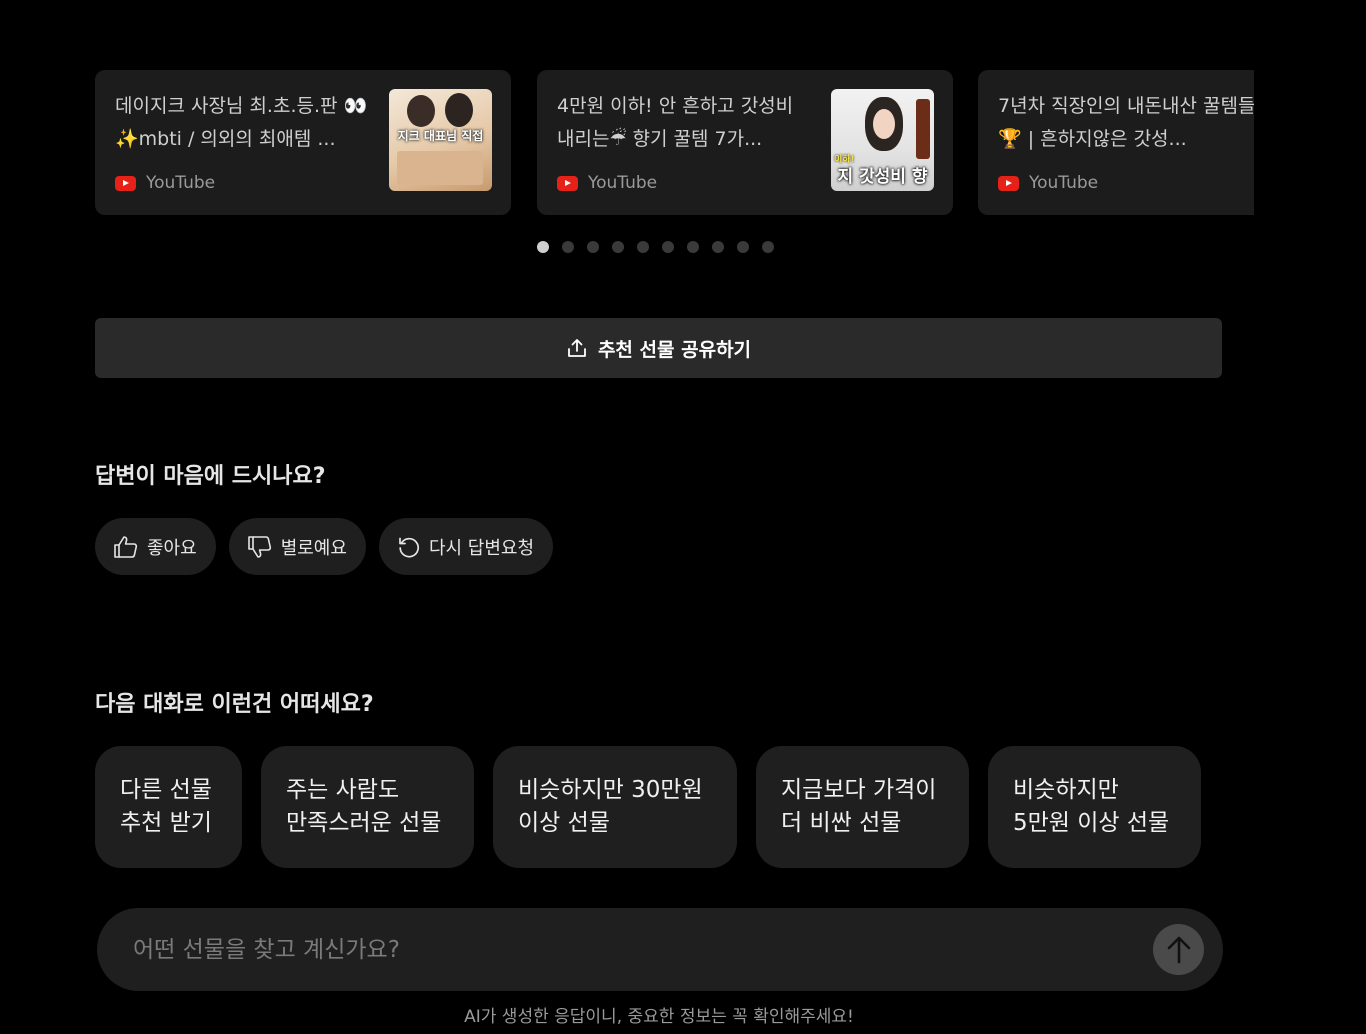  I want to click on feedback-buttons: 좋아요 별로예요 다시 답변요청, so click(324, 546).